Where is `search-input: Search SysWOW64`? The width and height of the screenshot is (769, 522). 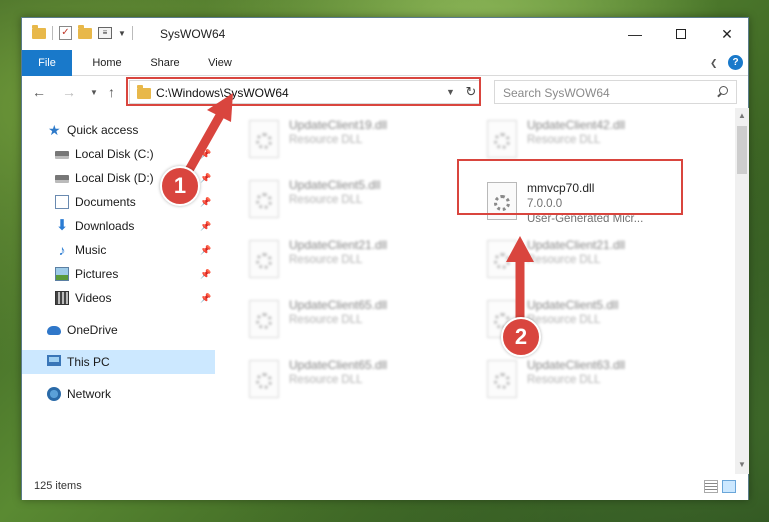 search-input: Search SysWOW64 is located at coordinates (615, 92).